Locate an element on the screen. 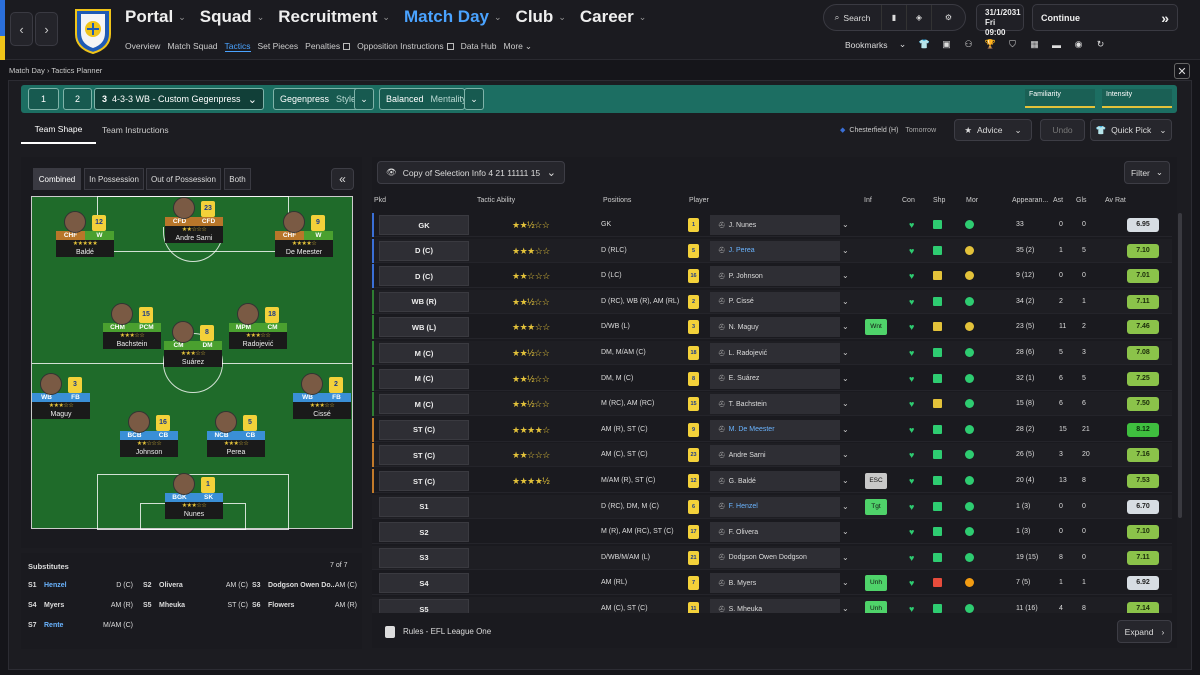 The width and height of the screenshot is (1200, 675). col-gls: Gls is located at coordinates (1081, 200).